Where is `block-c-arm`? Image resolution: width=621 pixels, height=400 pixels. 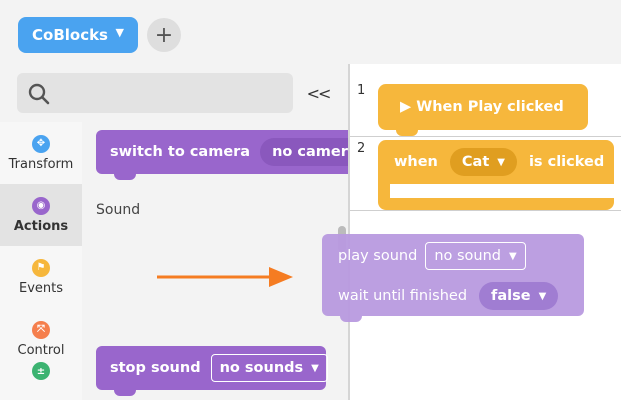 block-c-arm is located at coordinates (384, 191).